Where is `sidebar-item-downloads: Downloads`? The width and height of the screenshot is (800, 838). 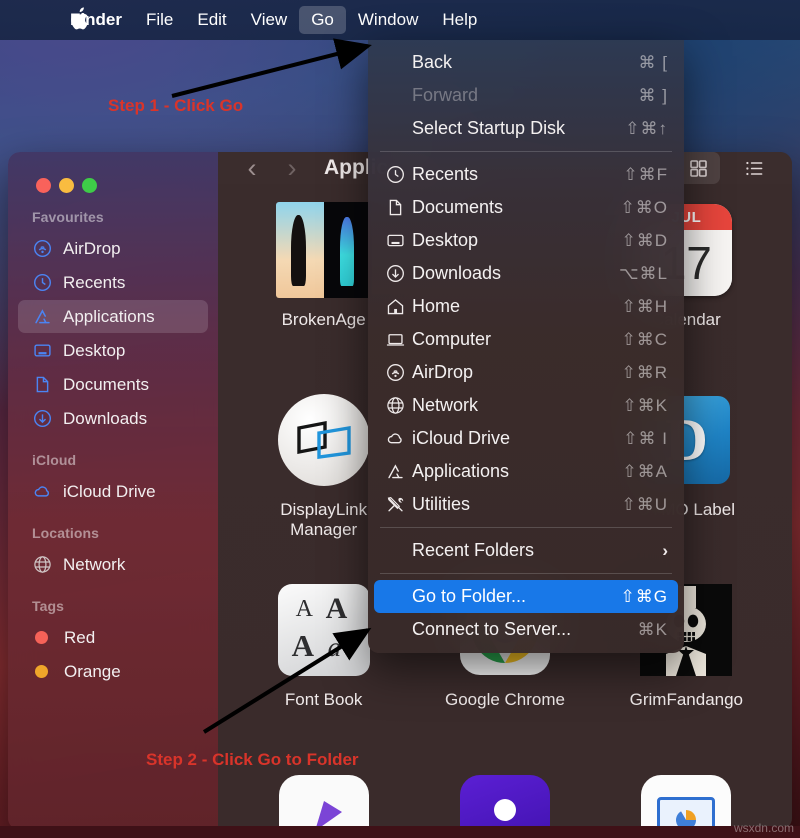 sidebar-item-downloads: Downloads is located at coordinates (113, 418).